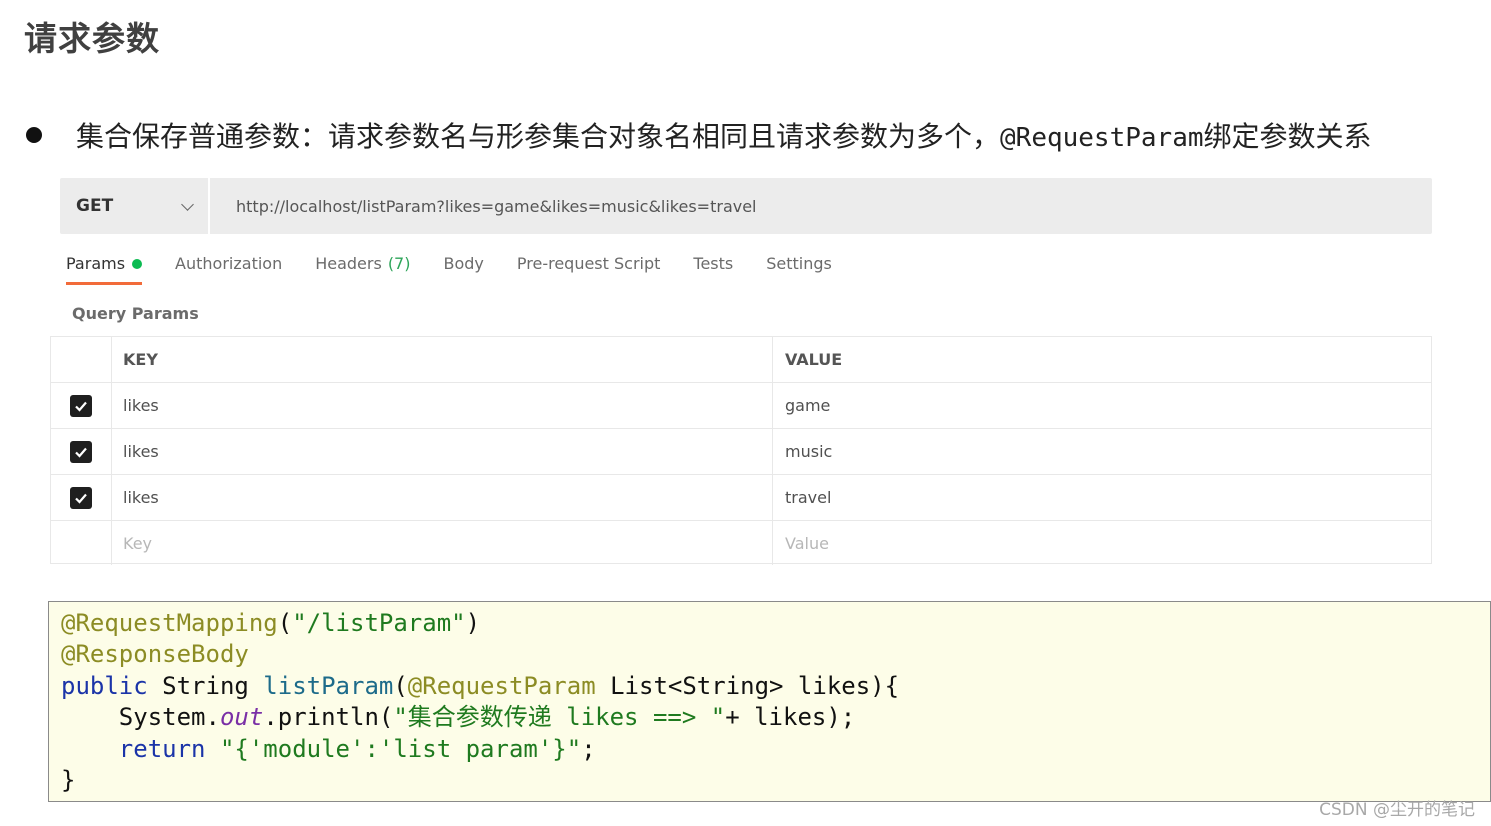 The width and height of the screenshot is (1491, 826). Describe the element at coordinates (95, 206) in the screenshot. I see `method-label: GET` at that location.